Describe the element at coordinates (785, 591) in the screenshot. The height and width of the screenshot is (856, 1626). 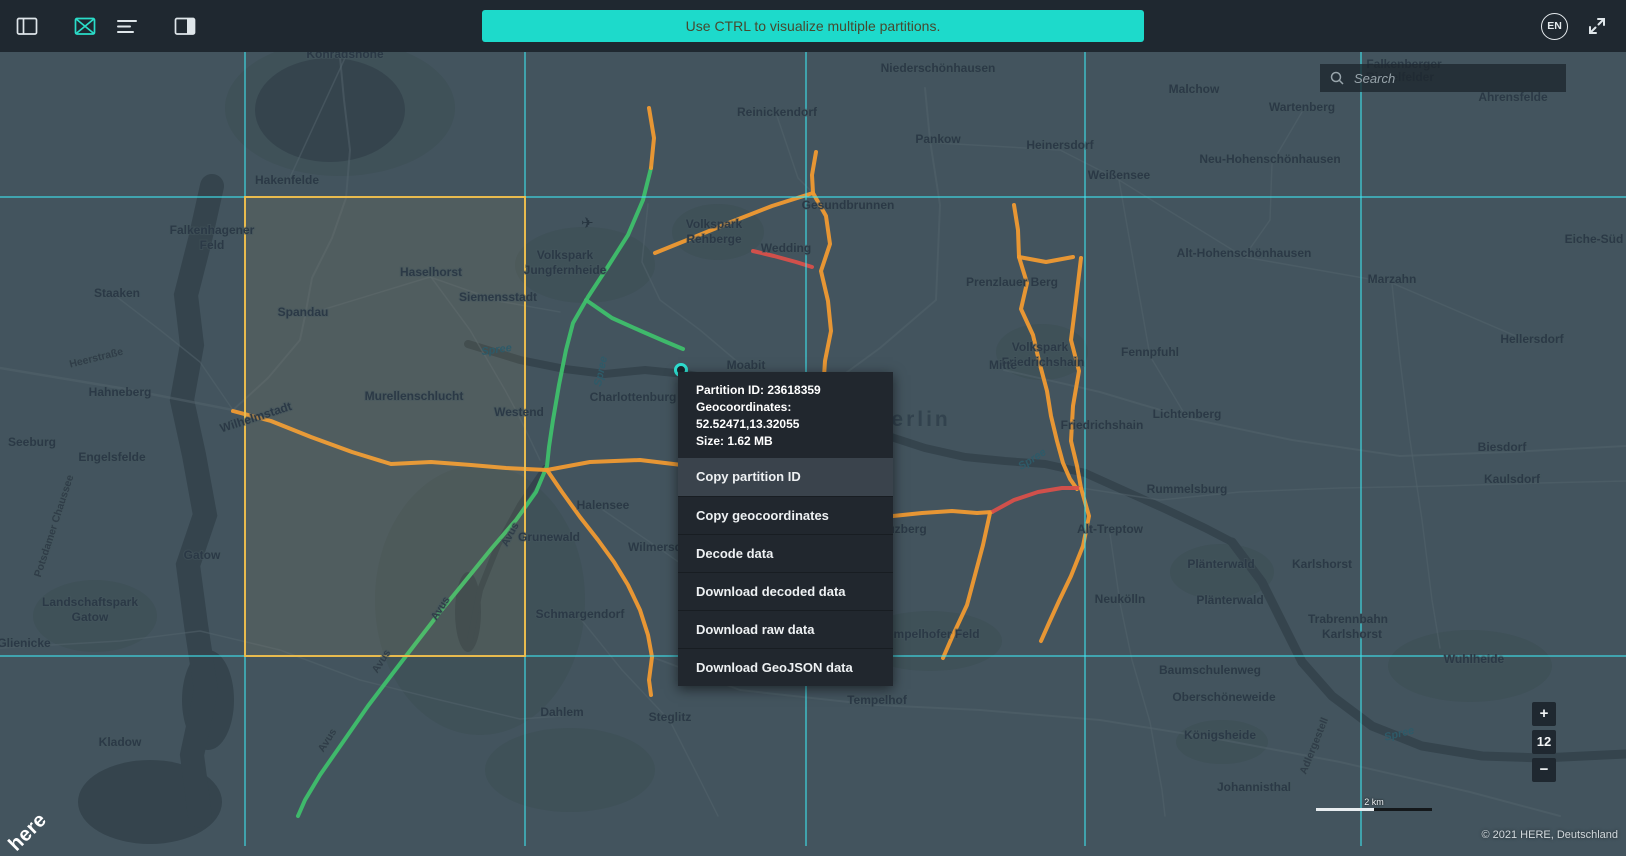
I see `menu-item: Download decoded data` at that location.